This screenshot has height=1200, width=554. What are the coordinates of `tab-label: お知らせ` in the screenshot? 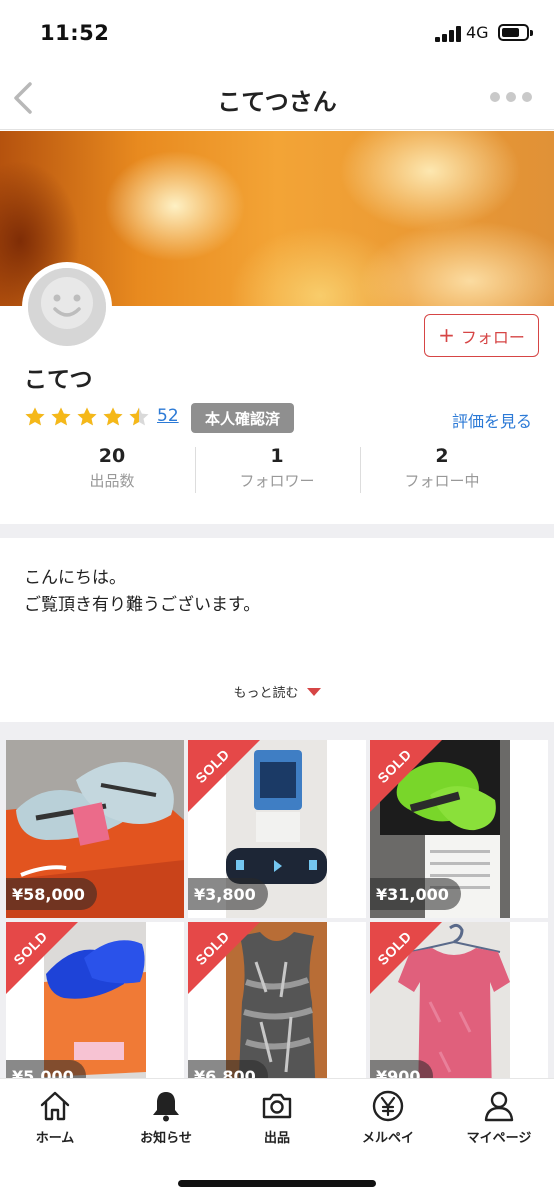 It's located at (166, 1138).